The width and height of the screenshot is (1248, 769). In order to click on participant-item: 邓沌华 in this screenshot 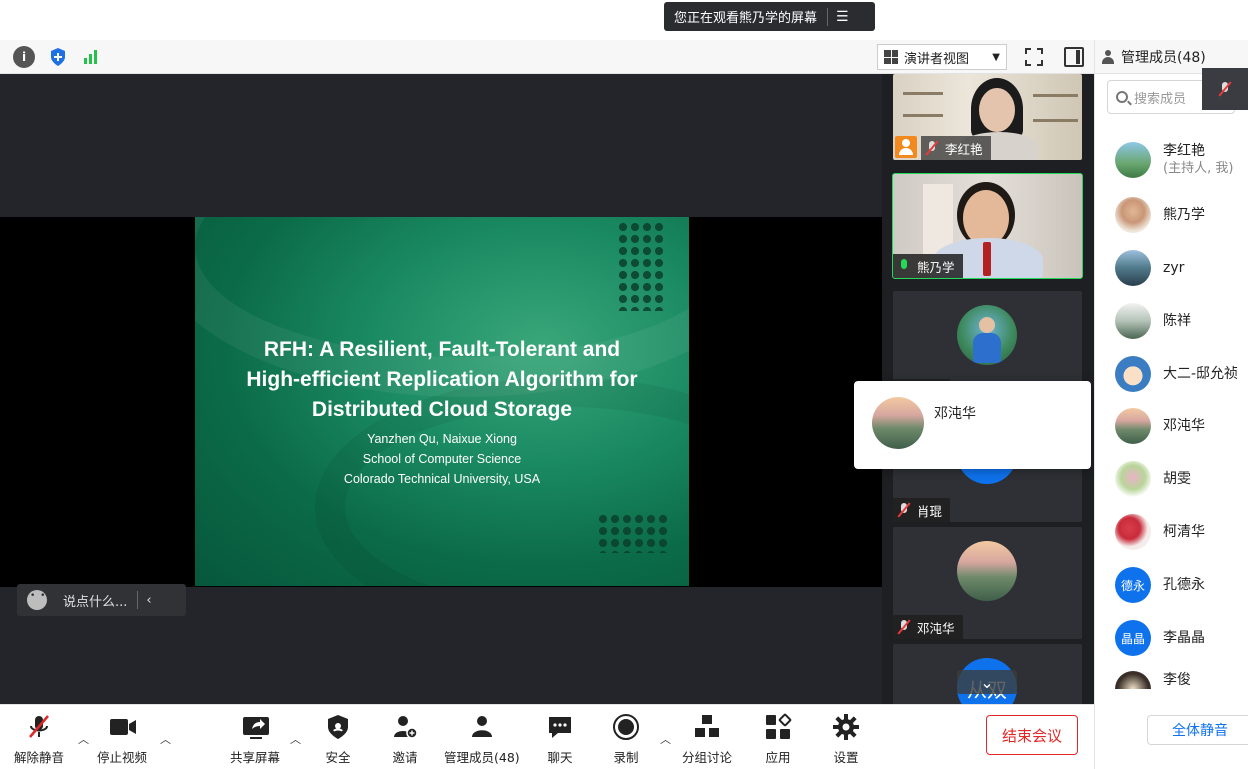, I will do `click(1181, 426)`.